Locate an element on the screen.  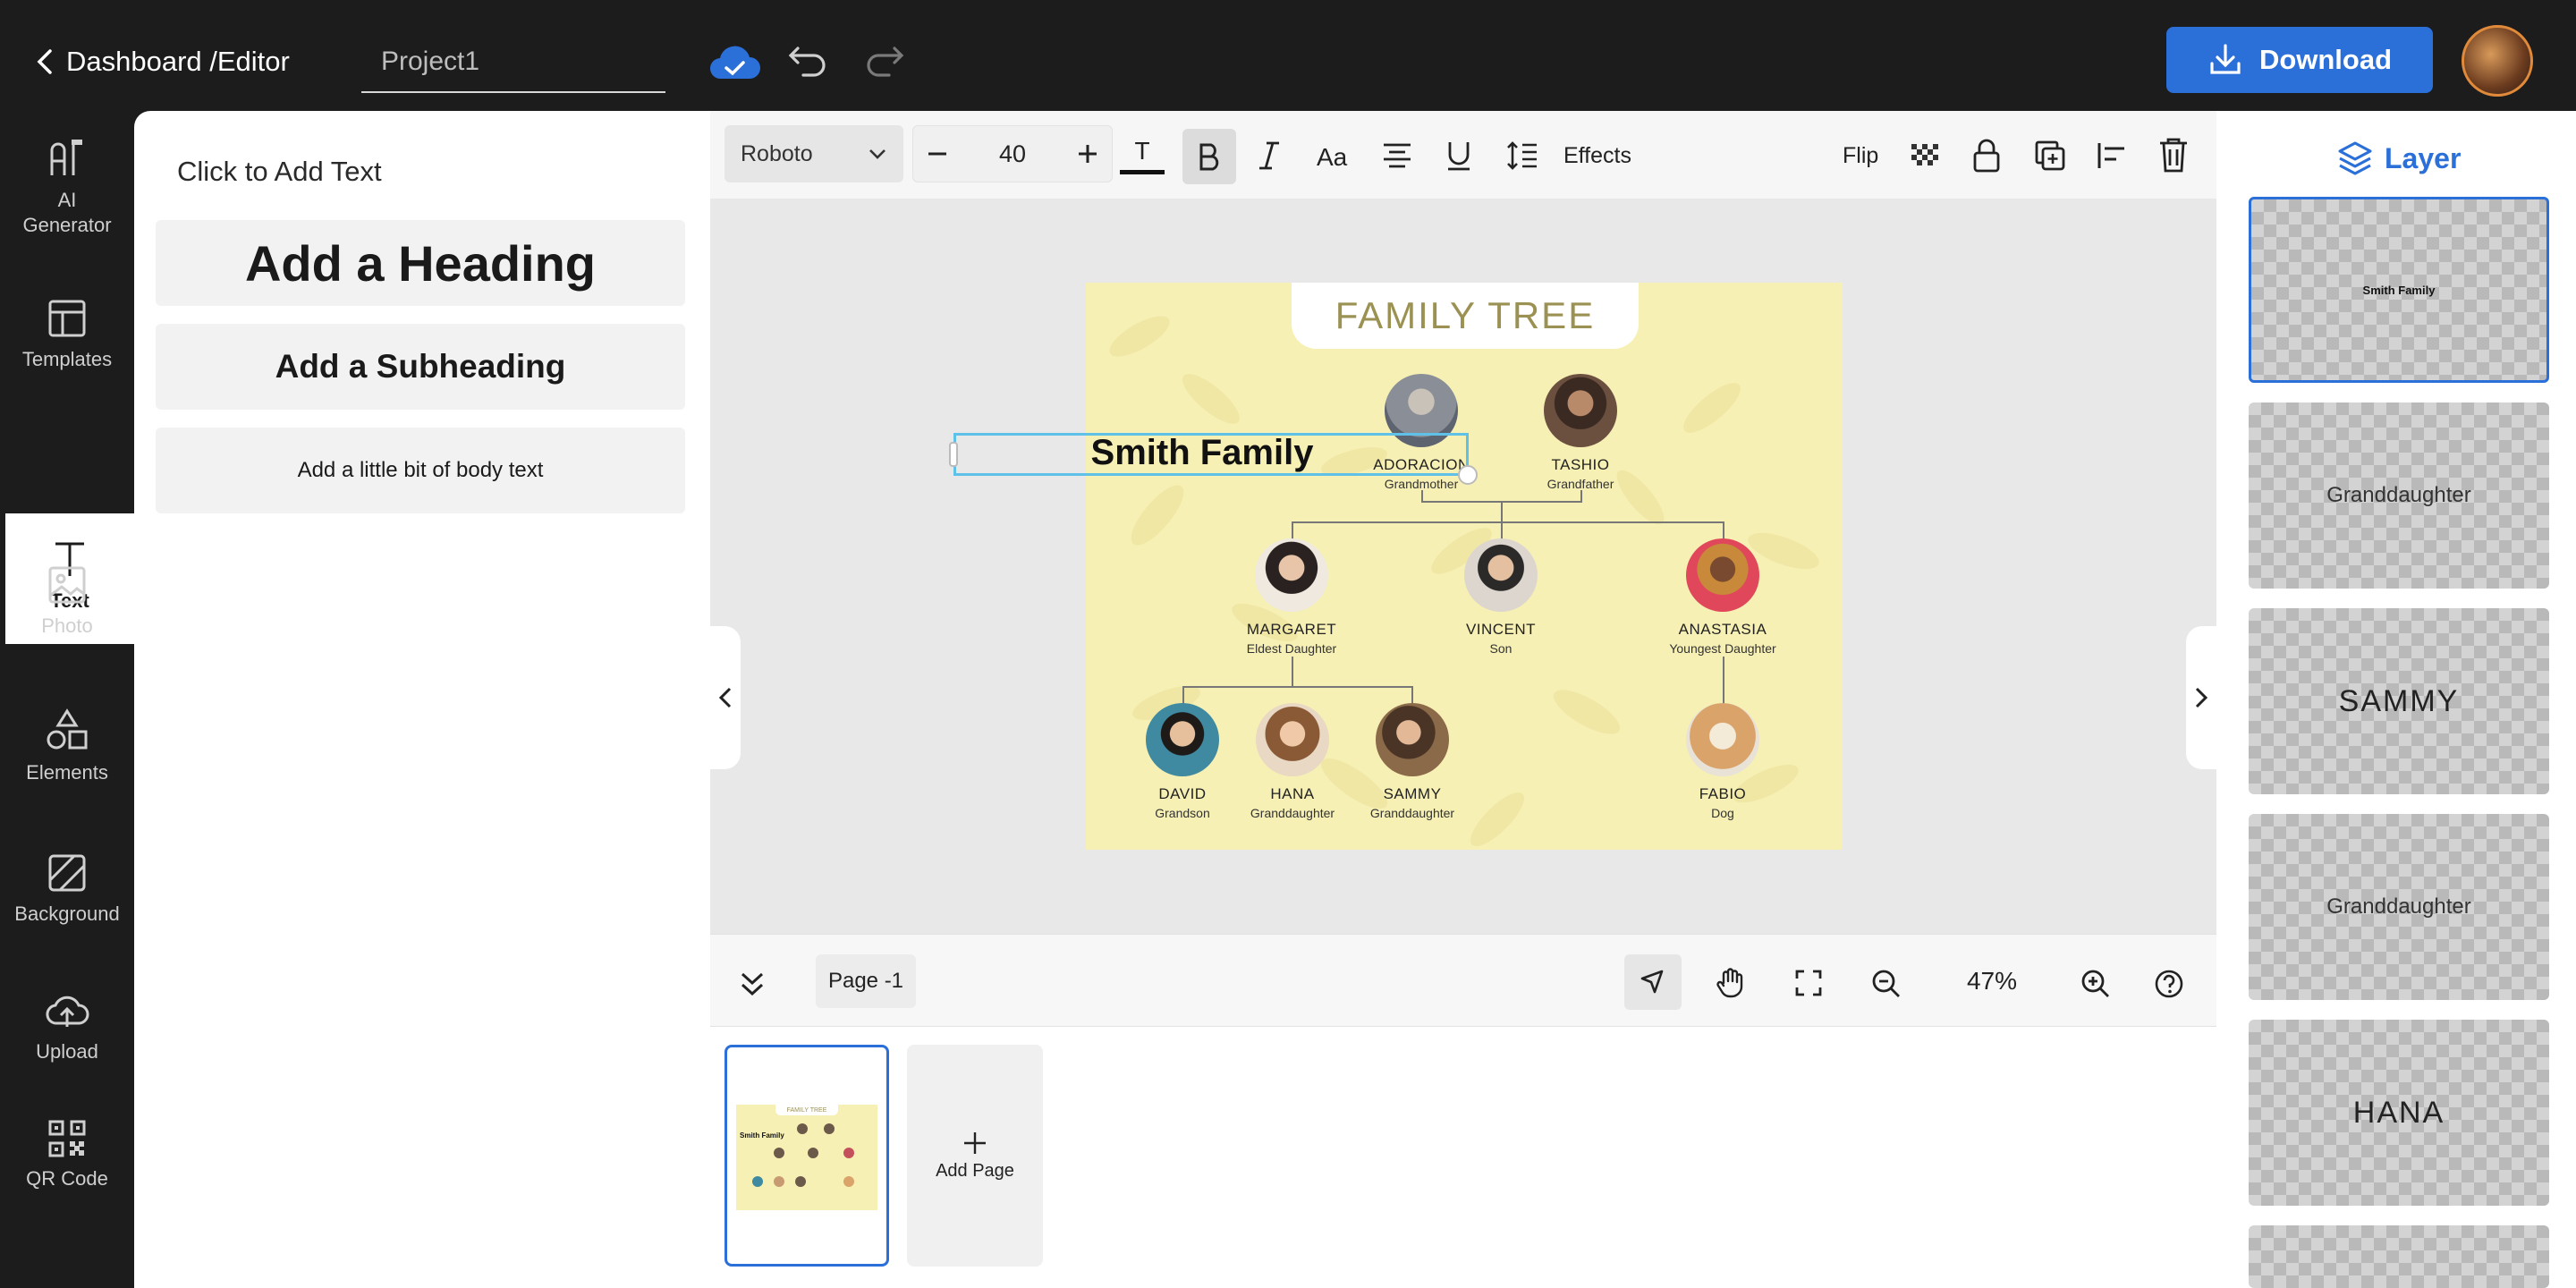
layer-item-label: SAMMY is located at coordinates (2399, 700).